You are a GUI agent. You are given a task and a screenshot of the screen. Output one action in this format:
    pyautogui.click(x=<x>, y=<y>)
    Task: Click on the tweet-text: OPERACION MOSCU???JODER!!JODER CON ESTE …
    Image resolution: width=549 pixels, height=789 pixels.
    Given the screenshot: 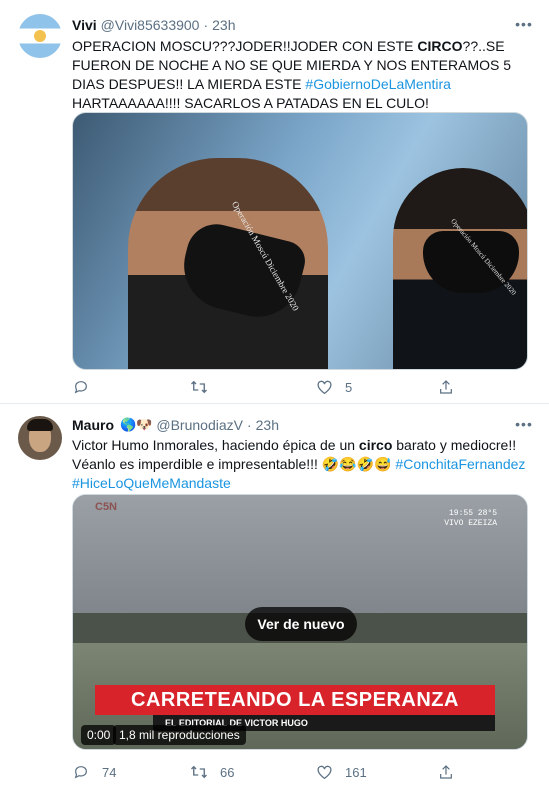 What is the action you would take?
    pyautogui.click(x=302, y=75)
    